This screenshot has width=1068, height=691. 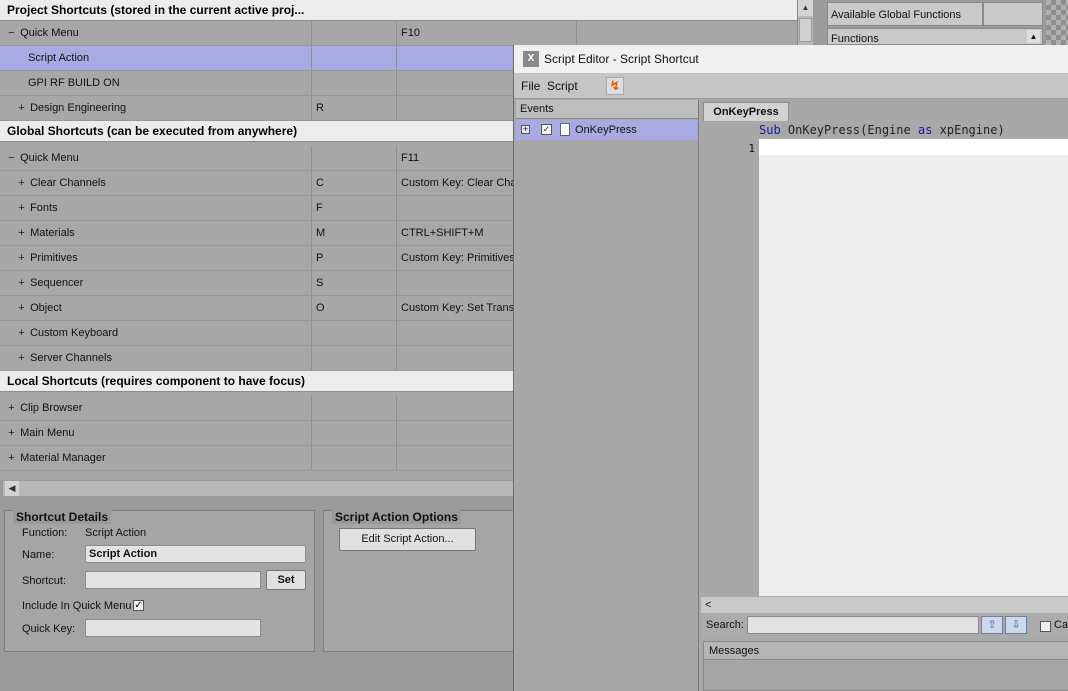 I want to click on checker-background, so click(x=1057, y=22).